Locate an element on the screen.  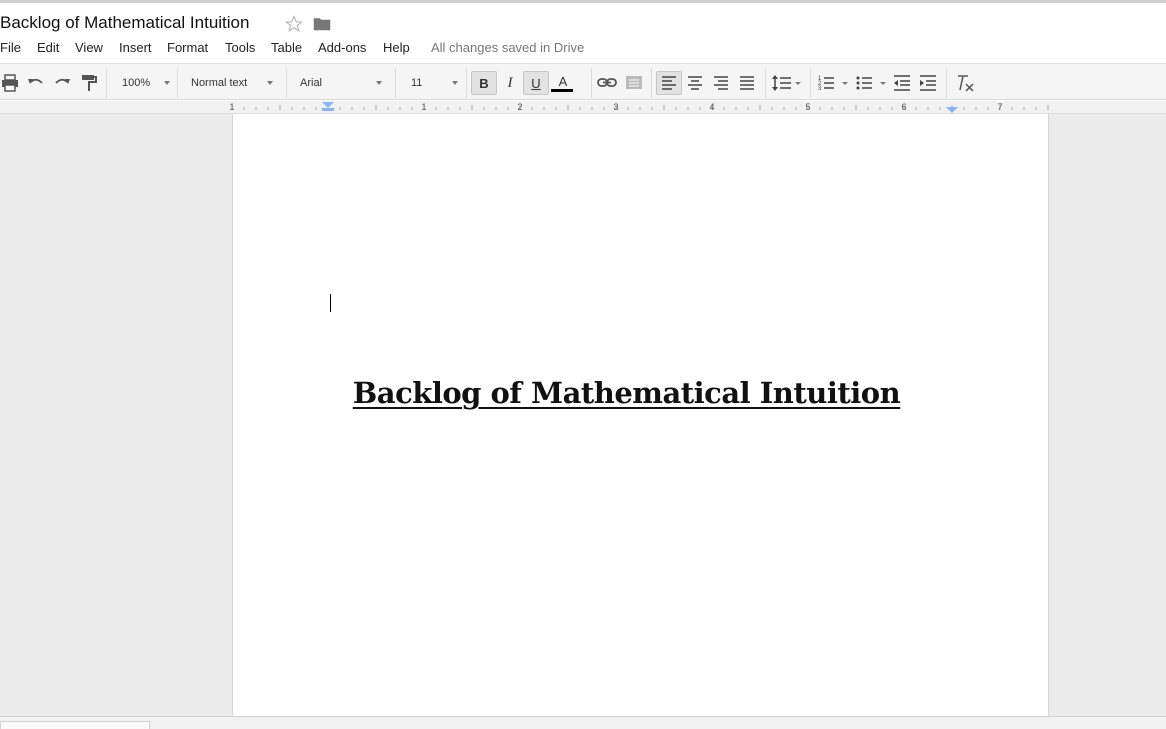
menu-file: File is located at coordinates (10, 47).